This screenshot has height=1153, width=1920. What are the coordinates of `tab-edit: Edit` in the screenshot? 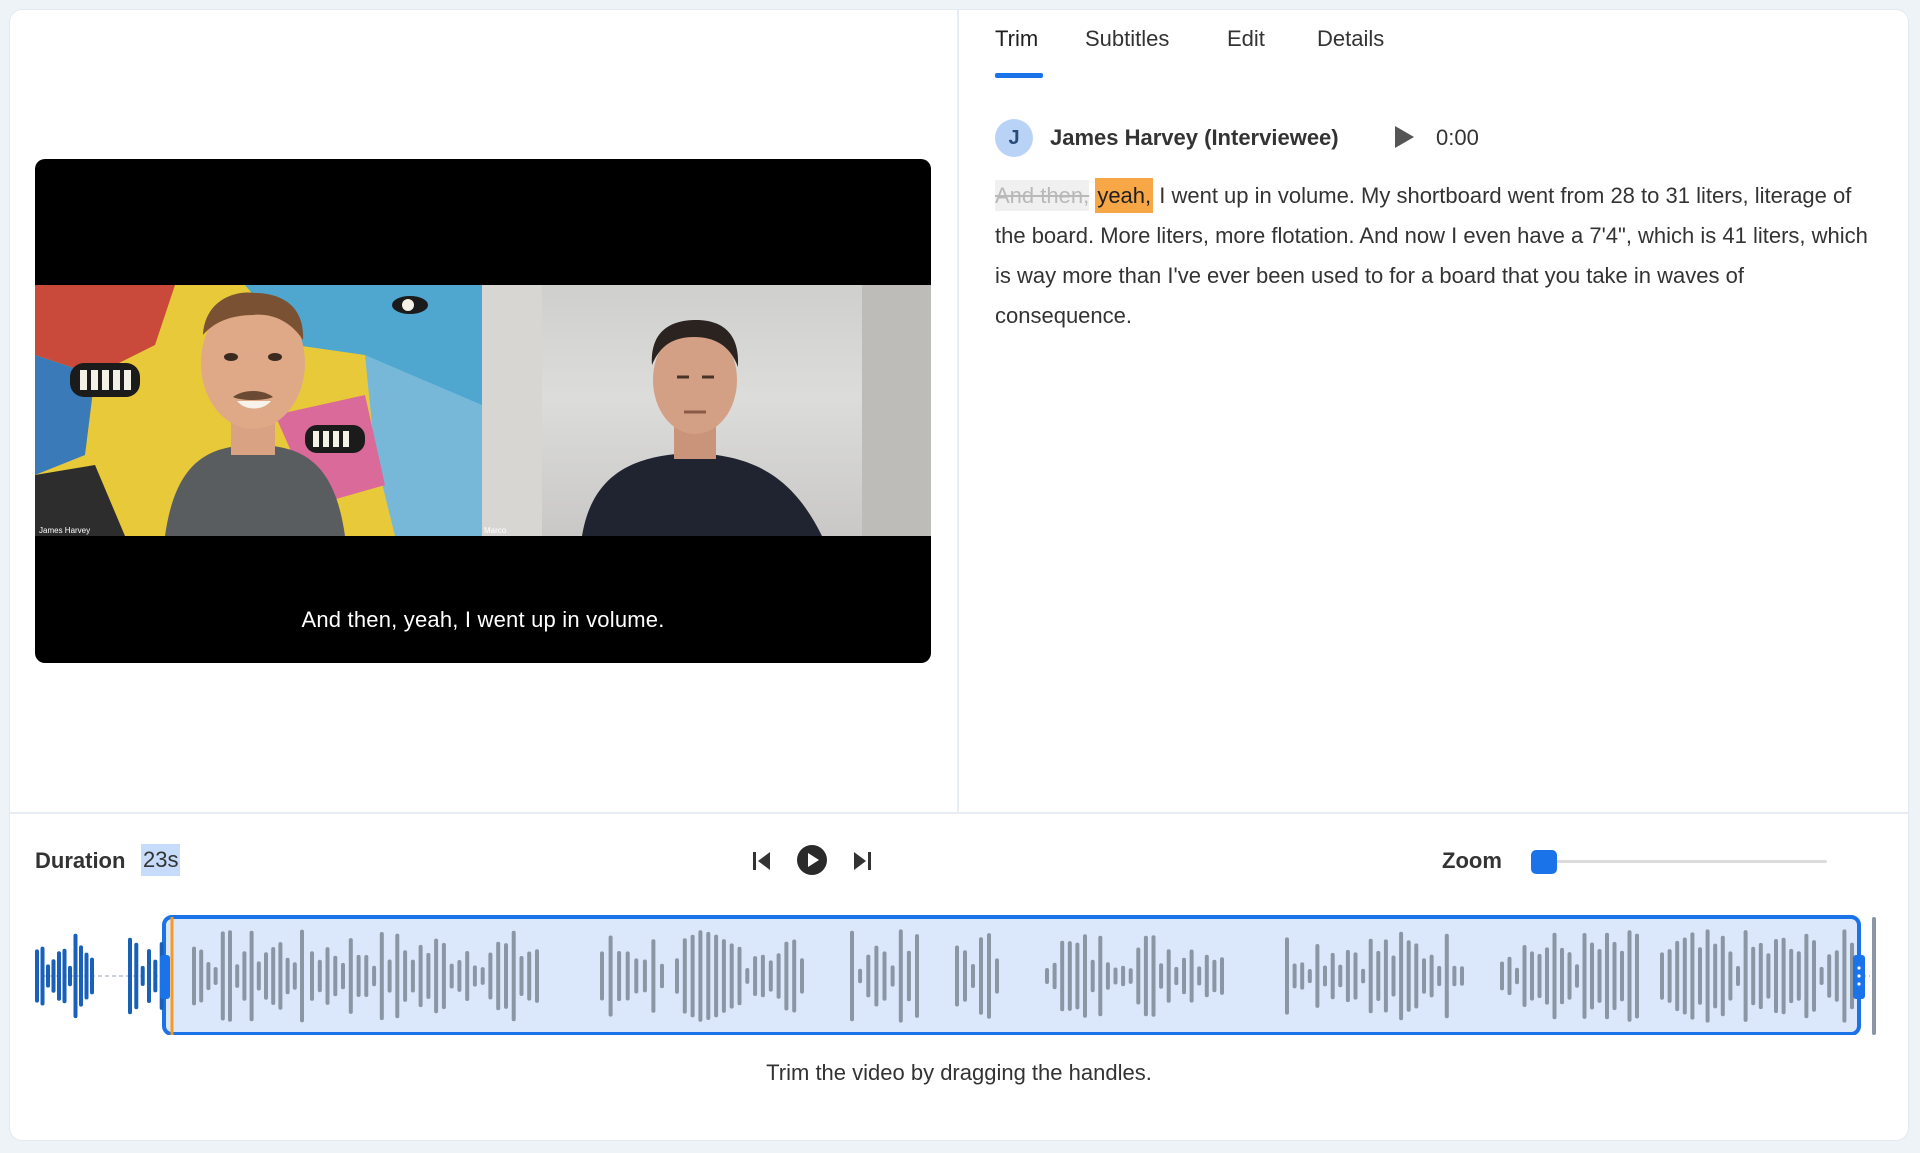 It's located at (1246, 39).